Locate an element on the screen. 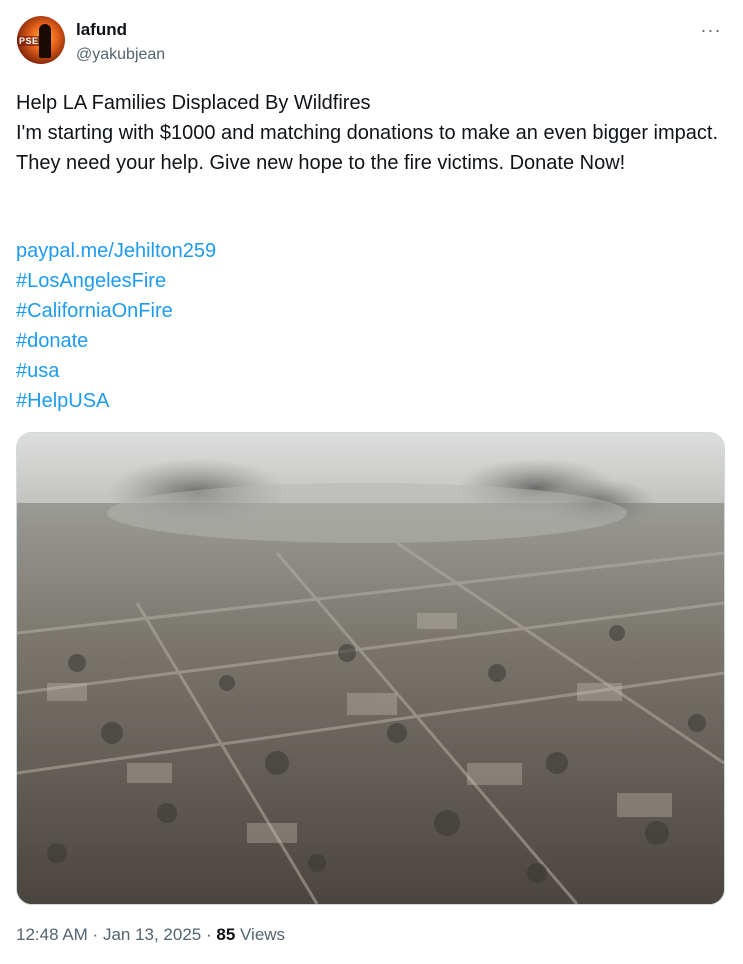 The width and height of the screenshot is (743, 964). paypal-link: paypal.me/Jehilton259 is located at coordinates (116, 251).